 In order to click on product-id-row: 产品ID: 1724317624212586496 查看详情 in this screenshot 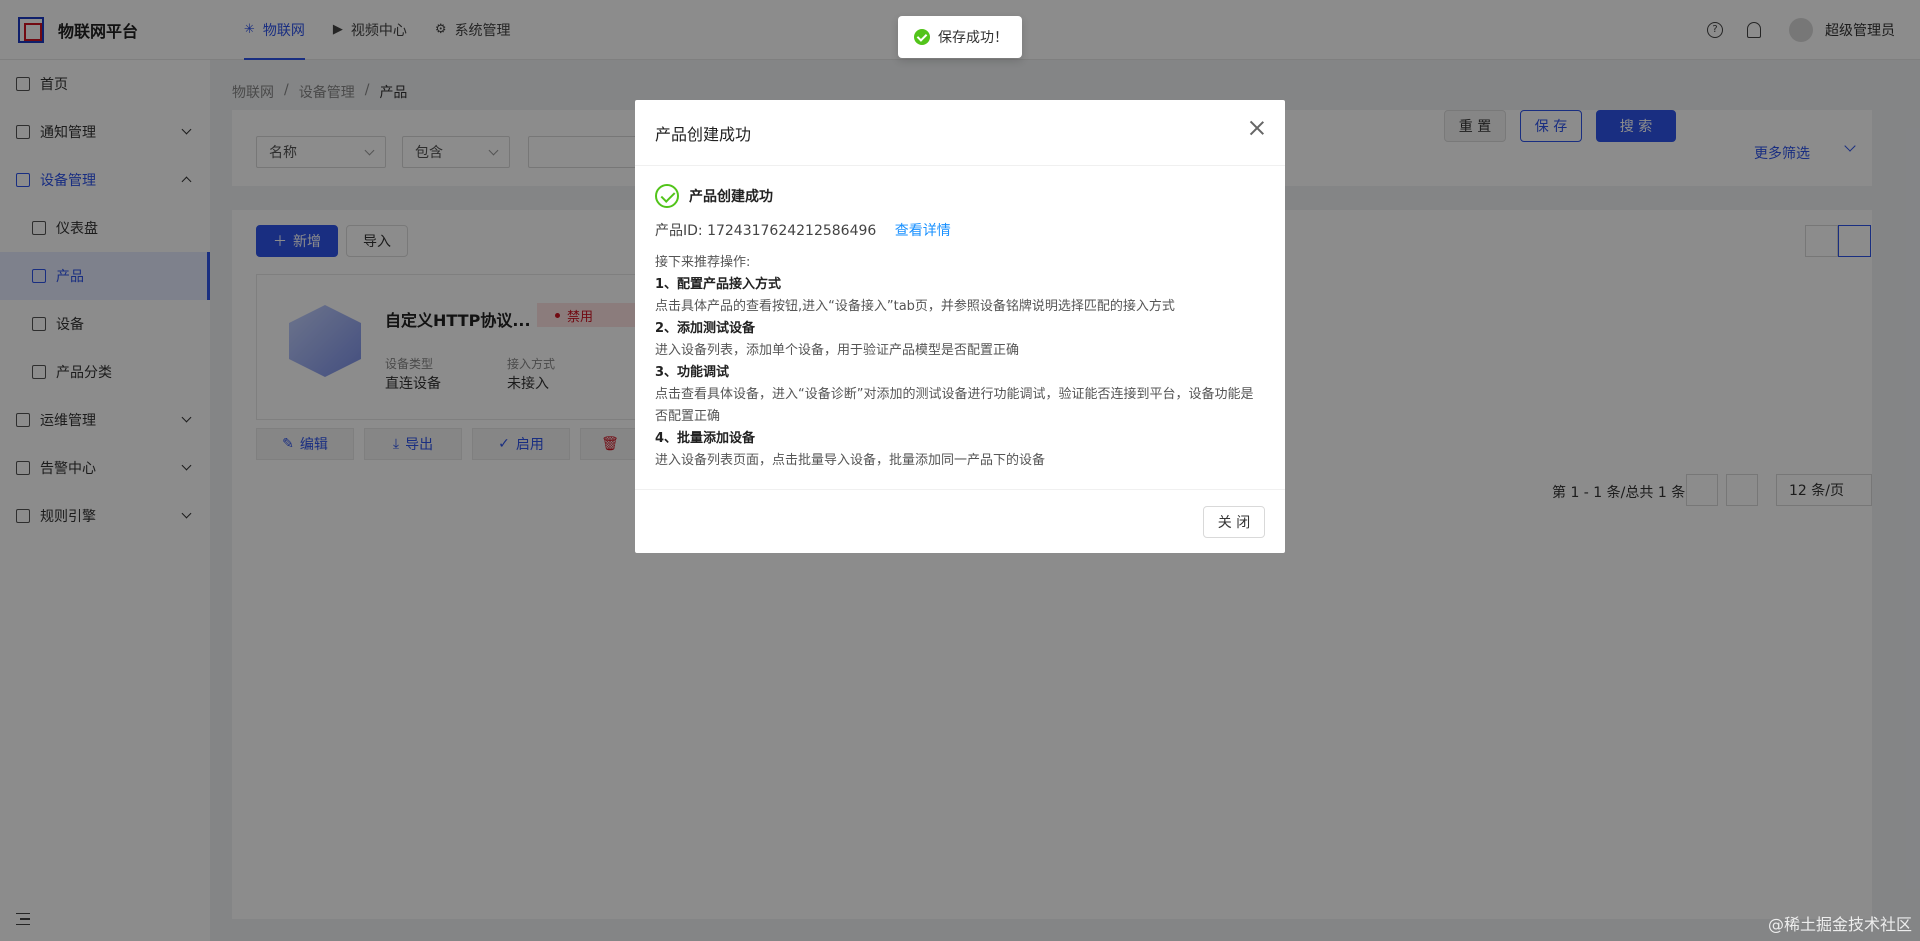, I will do `click(960, 231)`.